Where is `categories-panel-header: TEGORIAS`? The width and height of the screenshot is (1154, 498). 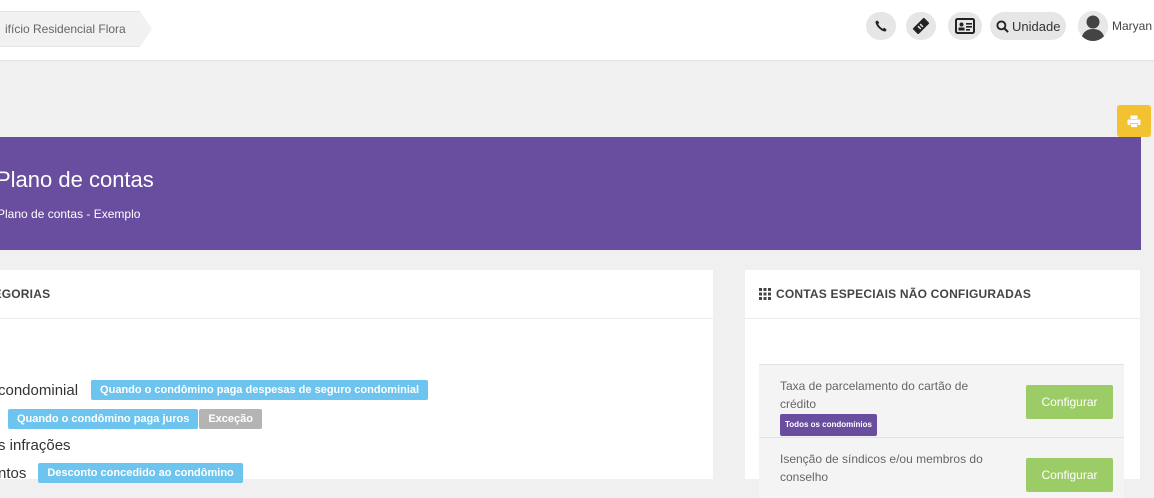
categories-panel-header: TEGORIAS is located at coordinates (356, 294).